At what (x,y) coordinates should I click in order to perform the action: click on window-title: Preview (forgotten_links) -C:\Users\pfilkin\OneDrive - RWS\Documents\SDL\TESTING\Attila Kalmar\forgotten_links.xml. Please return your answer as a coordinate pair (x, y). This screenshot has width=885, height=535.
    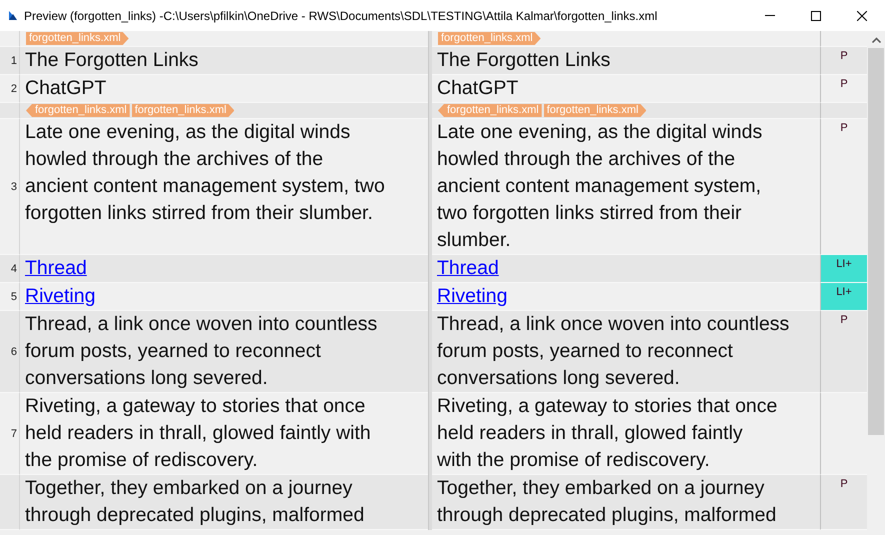
    Looking at the image, I should click on (341, 15).